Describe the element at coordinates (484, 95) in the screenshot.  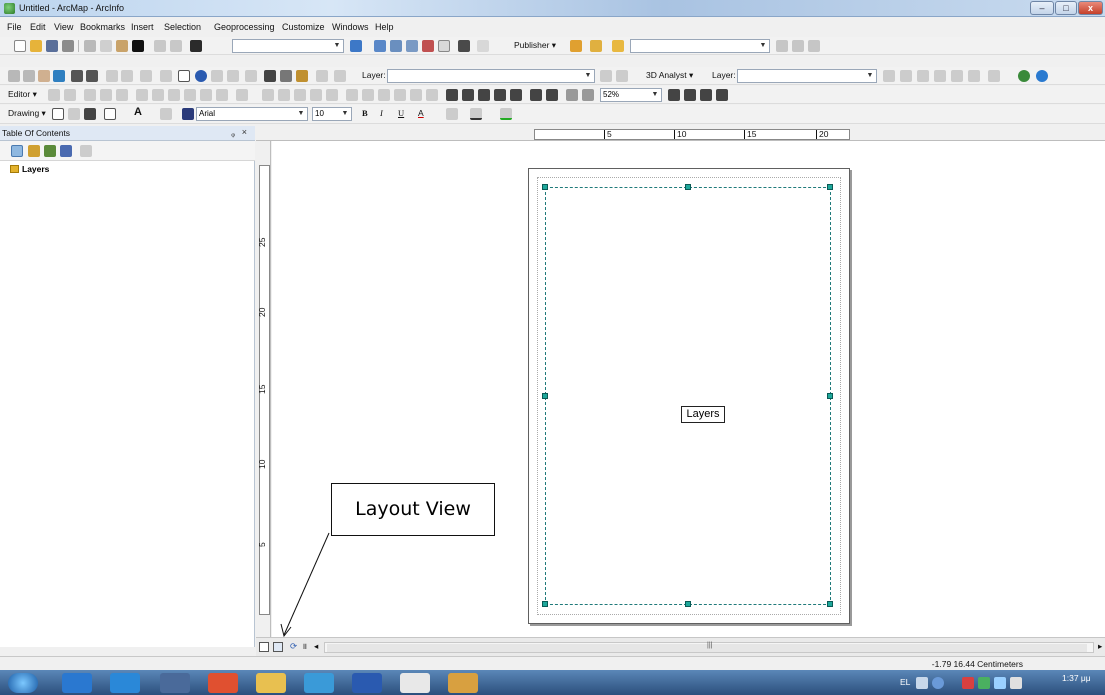
I see `pan-layout-icon` at that location.